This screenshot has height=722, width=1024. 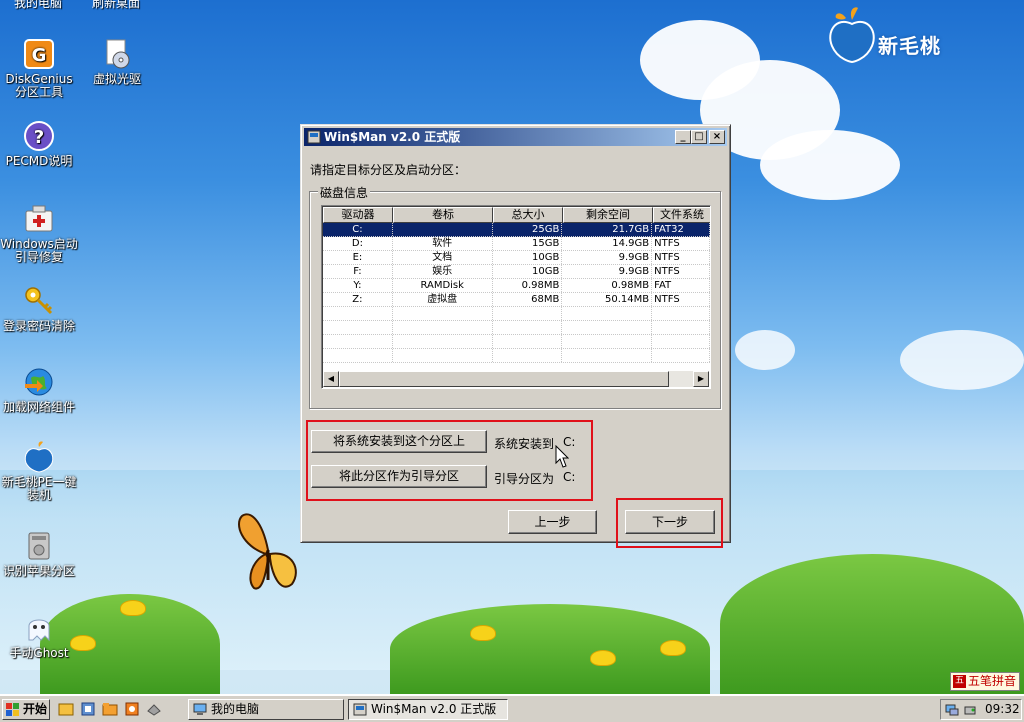 I want to click on cell-total: 68MB, so click(x=528, y=299).